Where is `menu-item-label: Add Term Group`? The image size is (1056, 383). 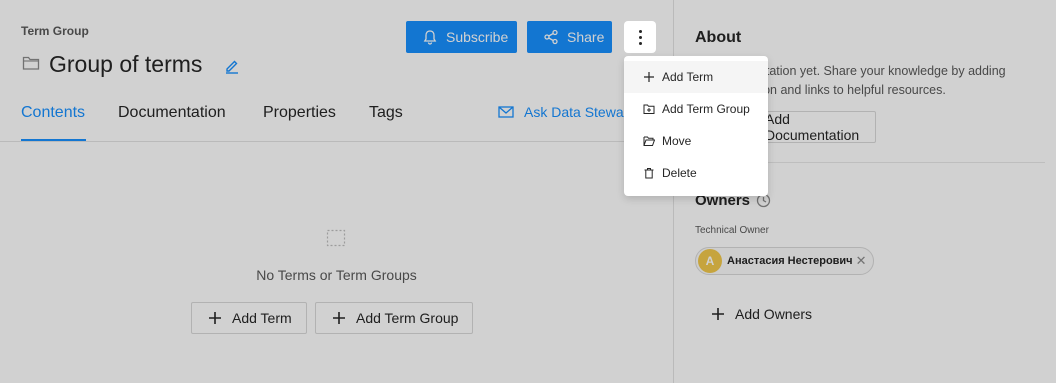 menu-item-label: Add Term Group is located at coordinates (706, 109).